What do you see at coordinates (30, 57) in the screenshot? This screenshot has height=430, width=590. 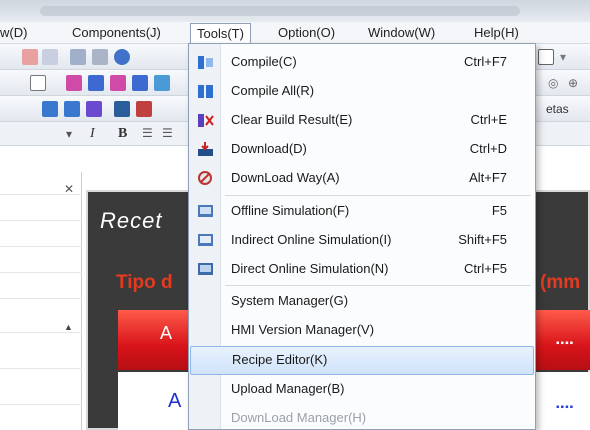 I see `cut-icon` at bounding box center [30, 57].